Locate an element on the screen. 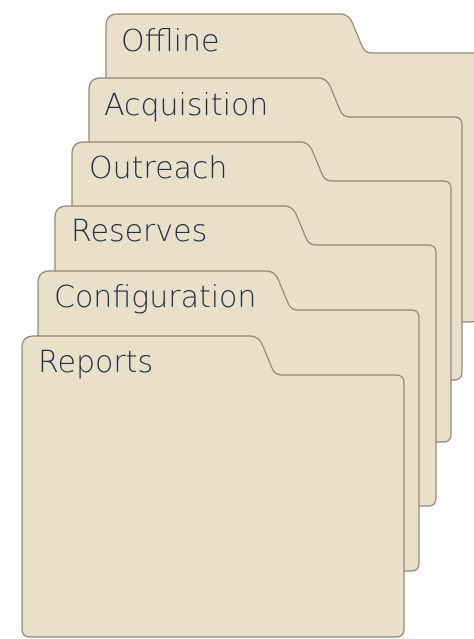 Image resolution: width=474 pixels, height=639 pixels. folder-outreach-label: Outreach is located at coordinates (158, 169).